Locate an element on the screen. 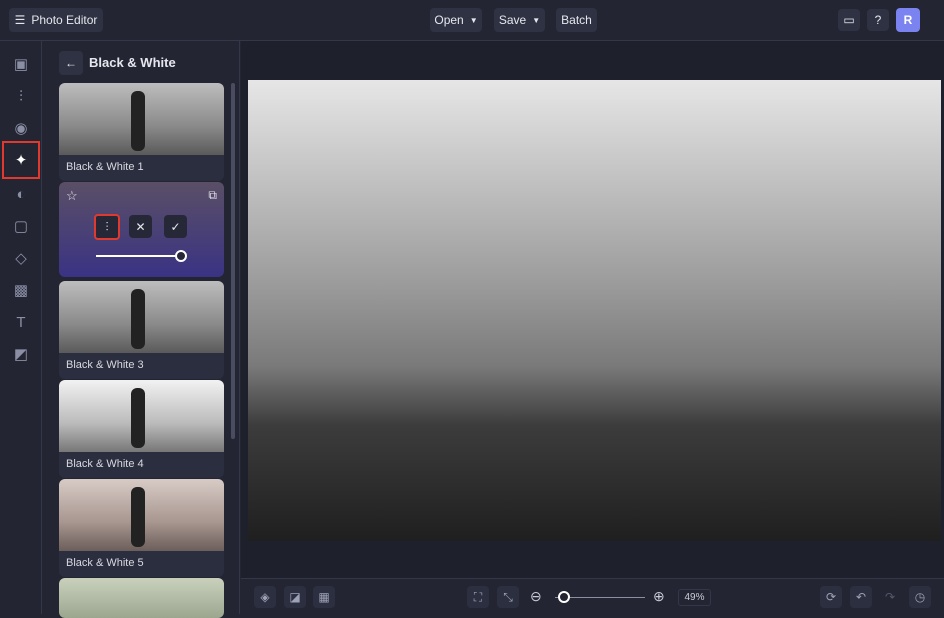  intensity-slider is located at coordinates (138, 256).